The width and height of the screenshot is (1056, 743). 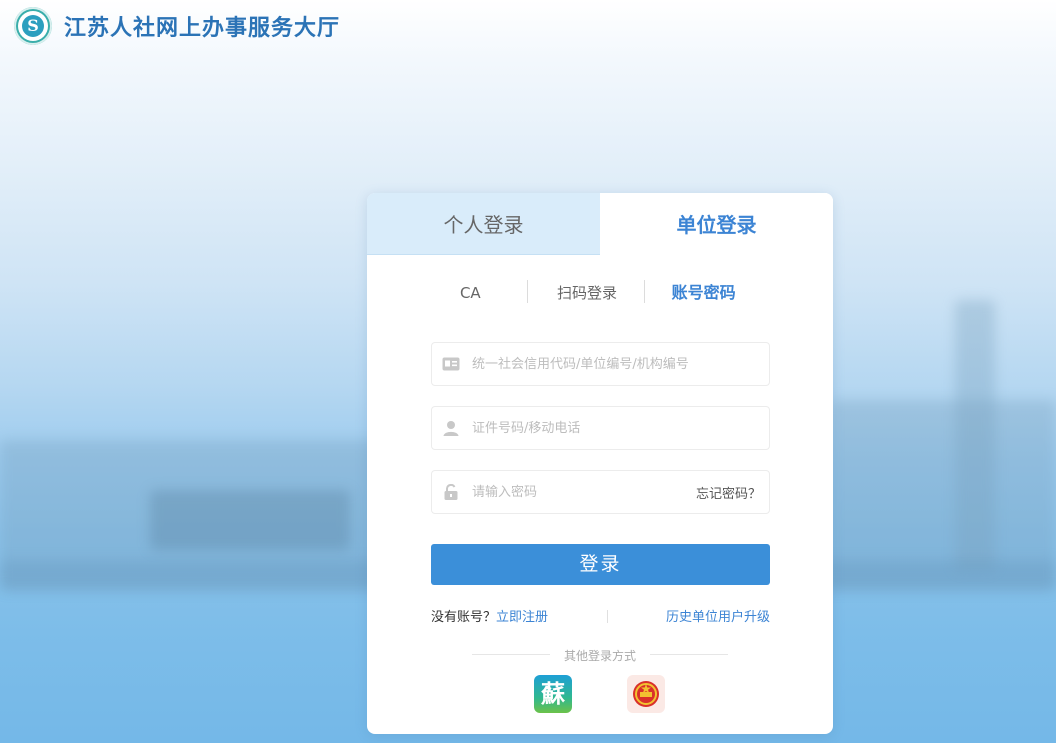 I want to click on lock-icon, so click(x=451, y=492).